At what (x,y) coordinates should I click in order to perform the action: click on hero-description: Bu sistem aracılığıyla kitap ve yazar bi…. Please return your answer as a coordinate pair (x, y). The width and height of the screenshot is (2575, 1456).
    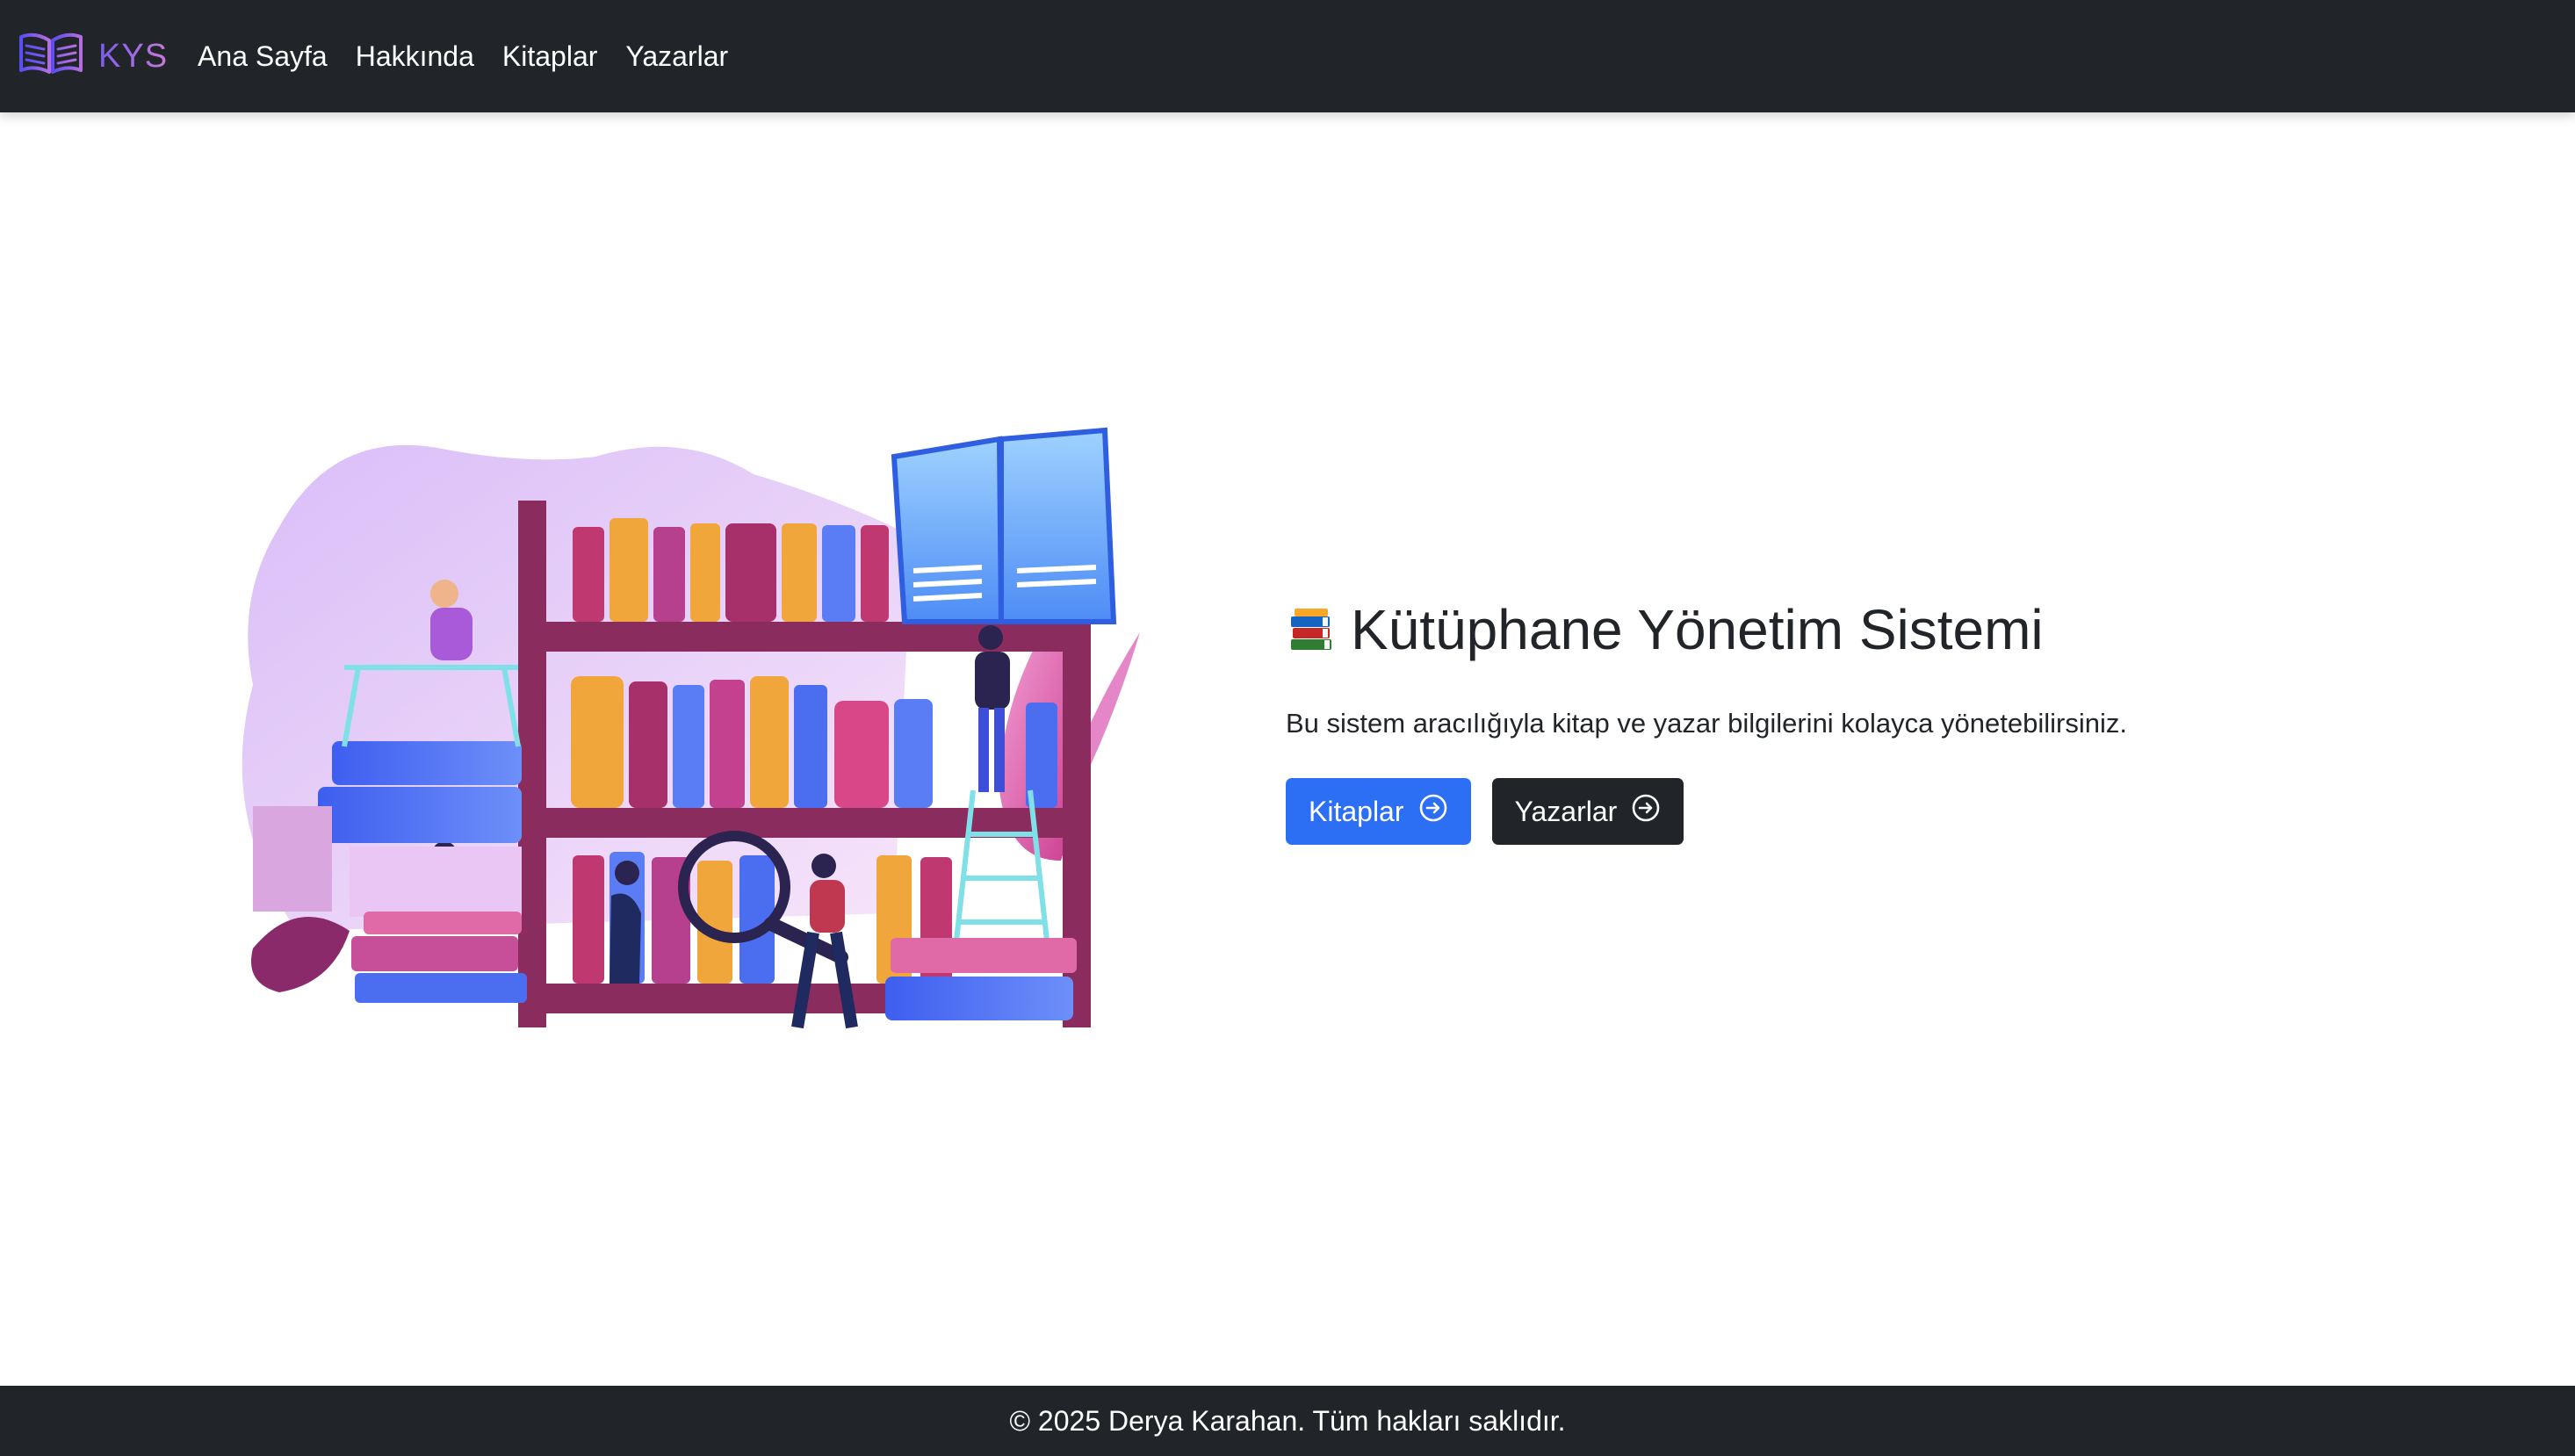
    Looking at the image, I should click on (1706, 723).